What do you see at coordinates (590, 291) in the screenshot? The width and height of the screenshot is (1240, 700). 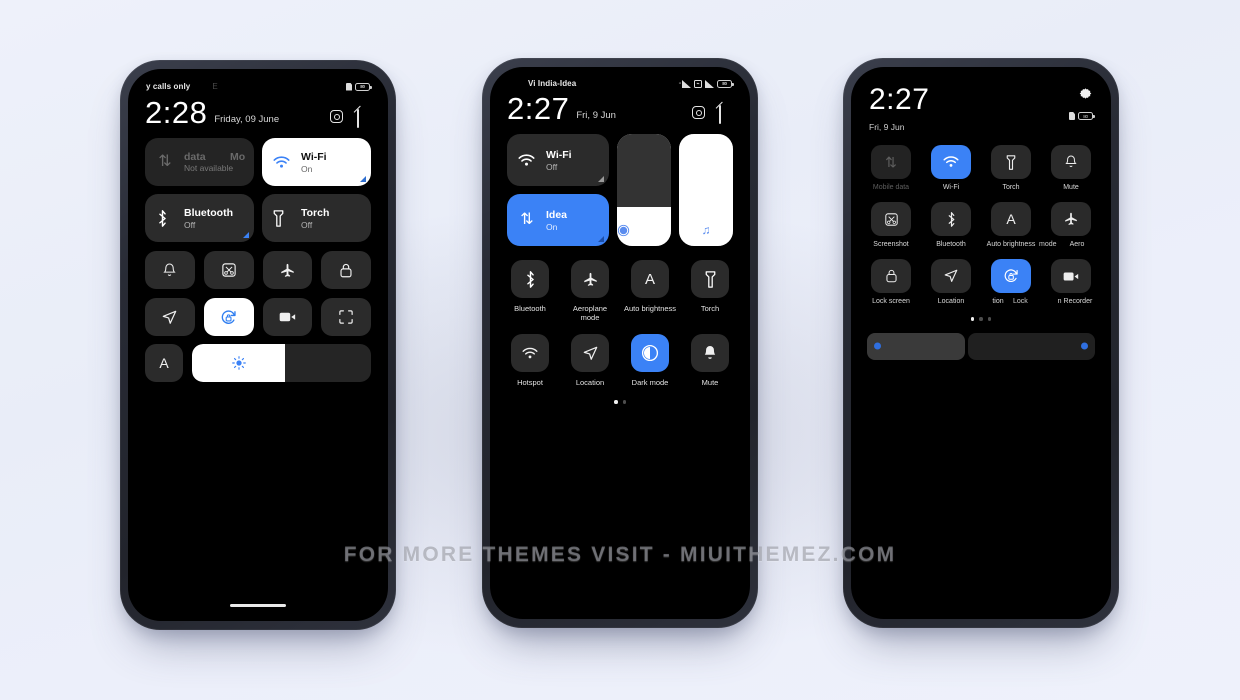 I see `tile-aeroplane-mode: Aeroplane mode` at bounding box center [590, 291].